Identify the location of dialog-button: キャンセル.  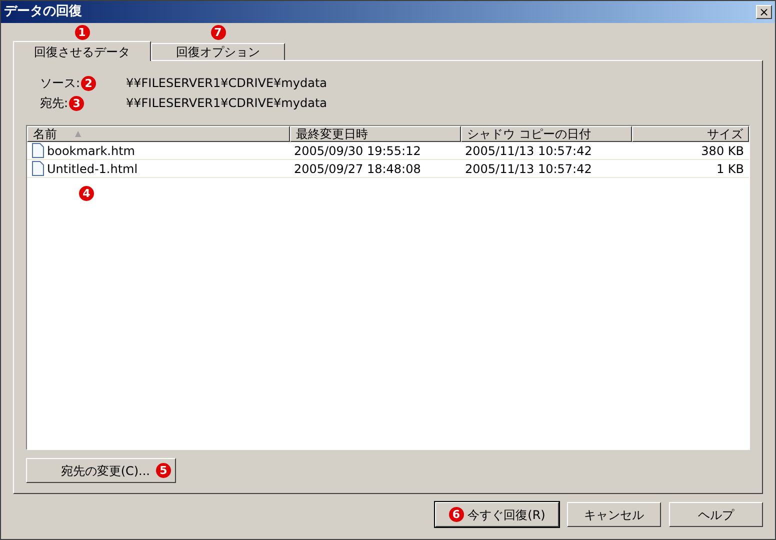
(614, 514).